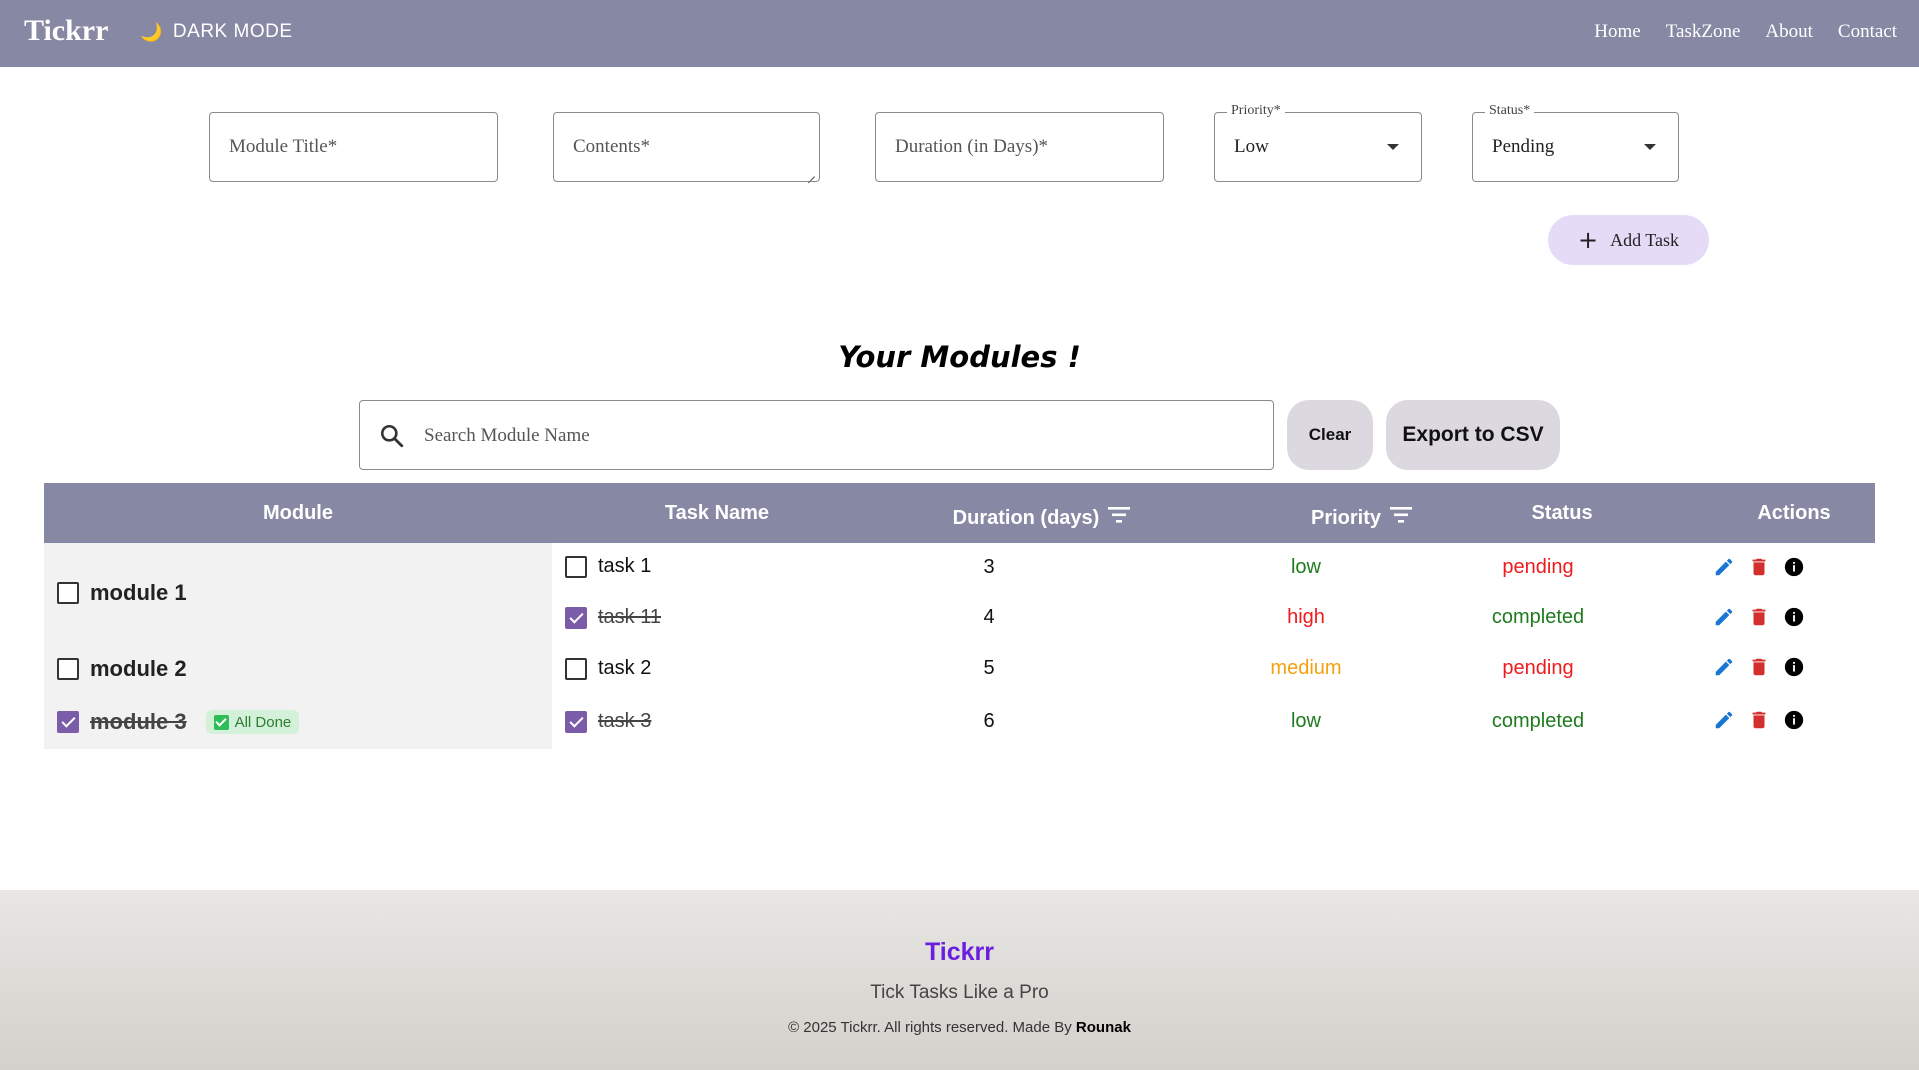  Describe the element at coordinates (1588, 240) in the screenshot. I see `plus-icon: +` at that location.